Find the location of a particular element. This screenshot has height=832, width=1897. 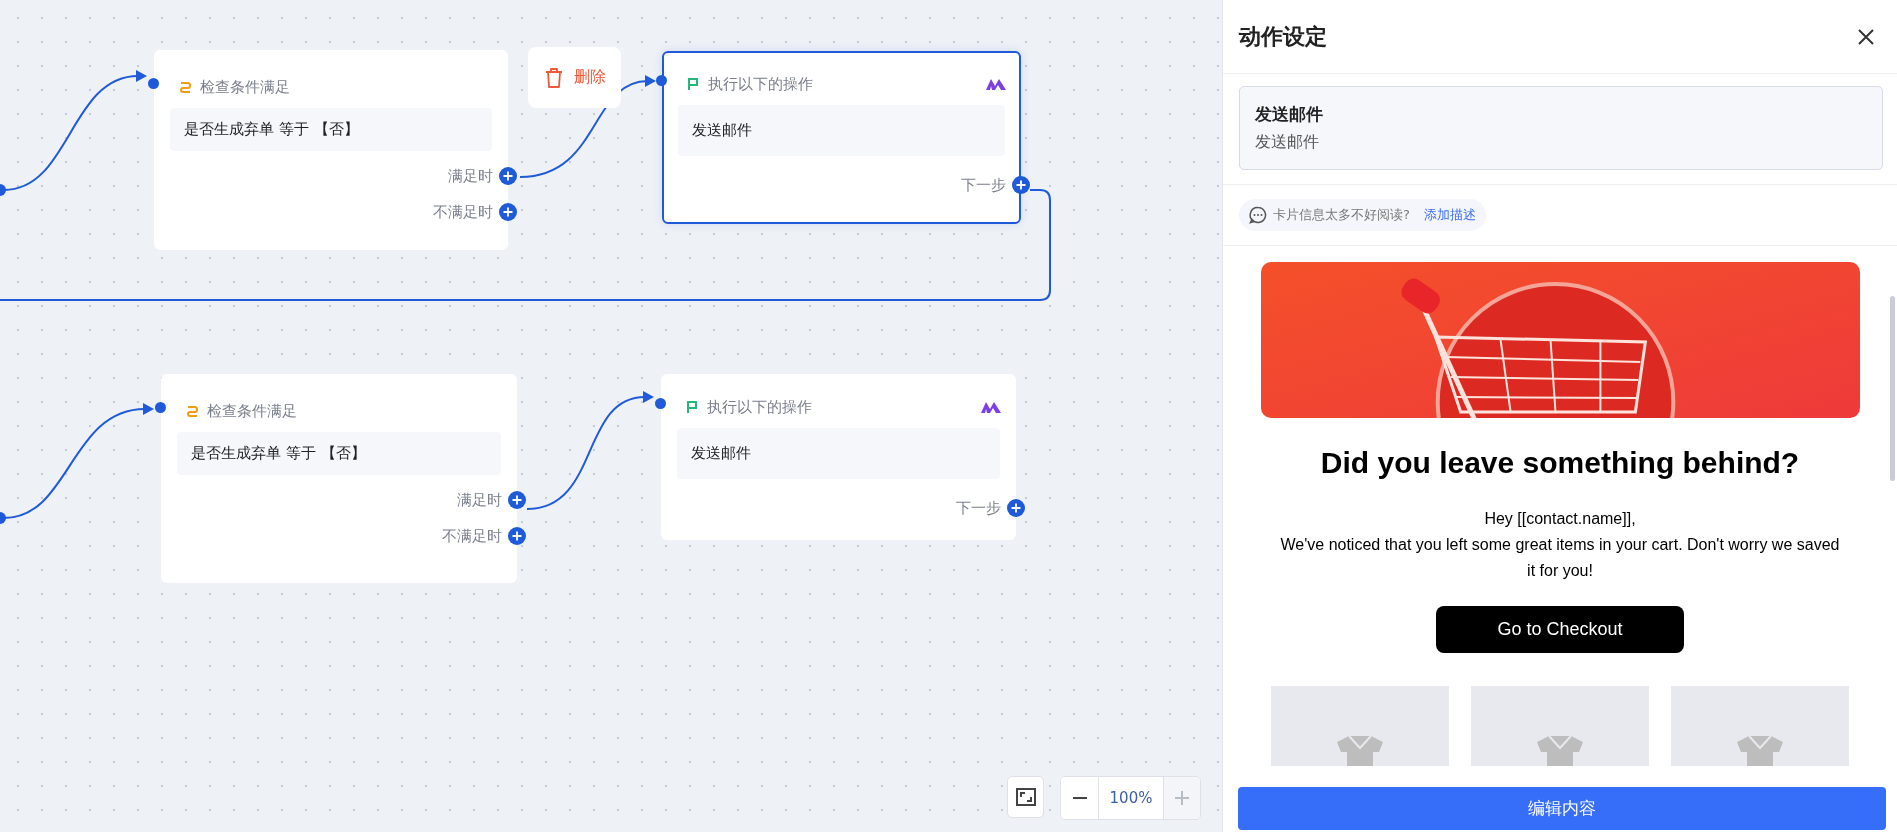

edit-content-button: 编辑内容 is located at coordinates (1562, 808).